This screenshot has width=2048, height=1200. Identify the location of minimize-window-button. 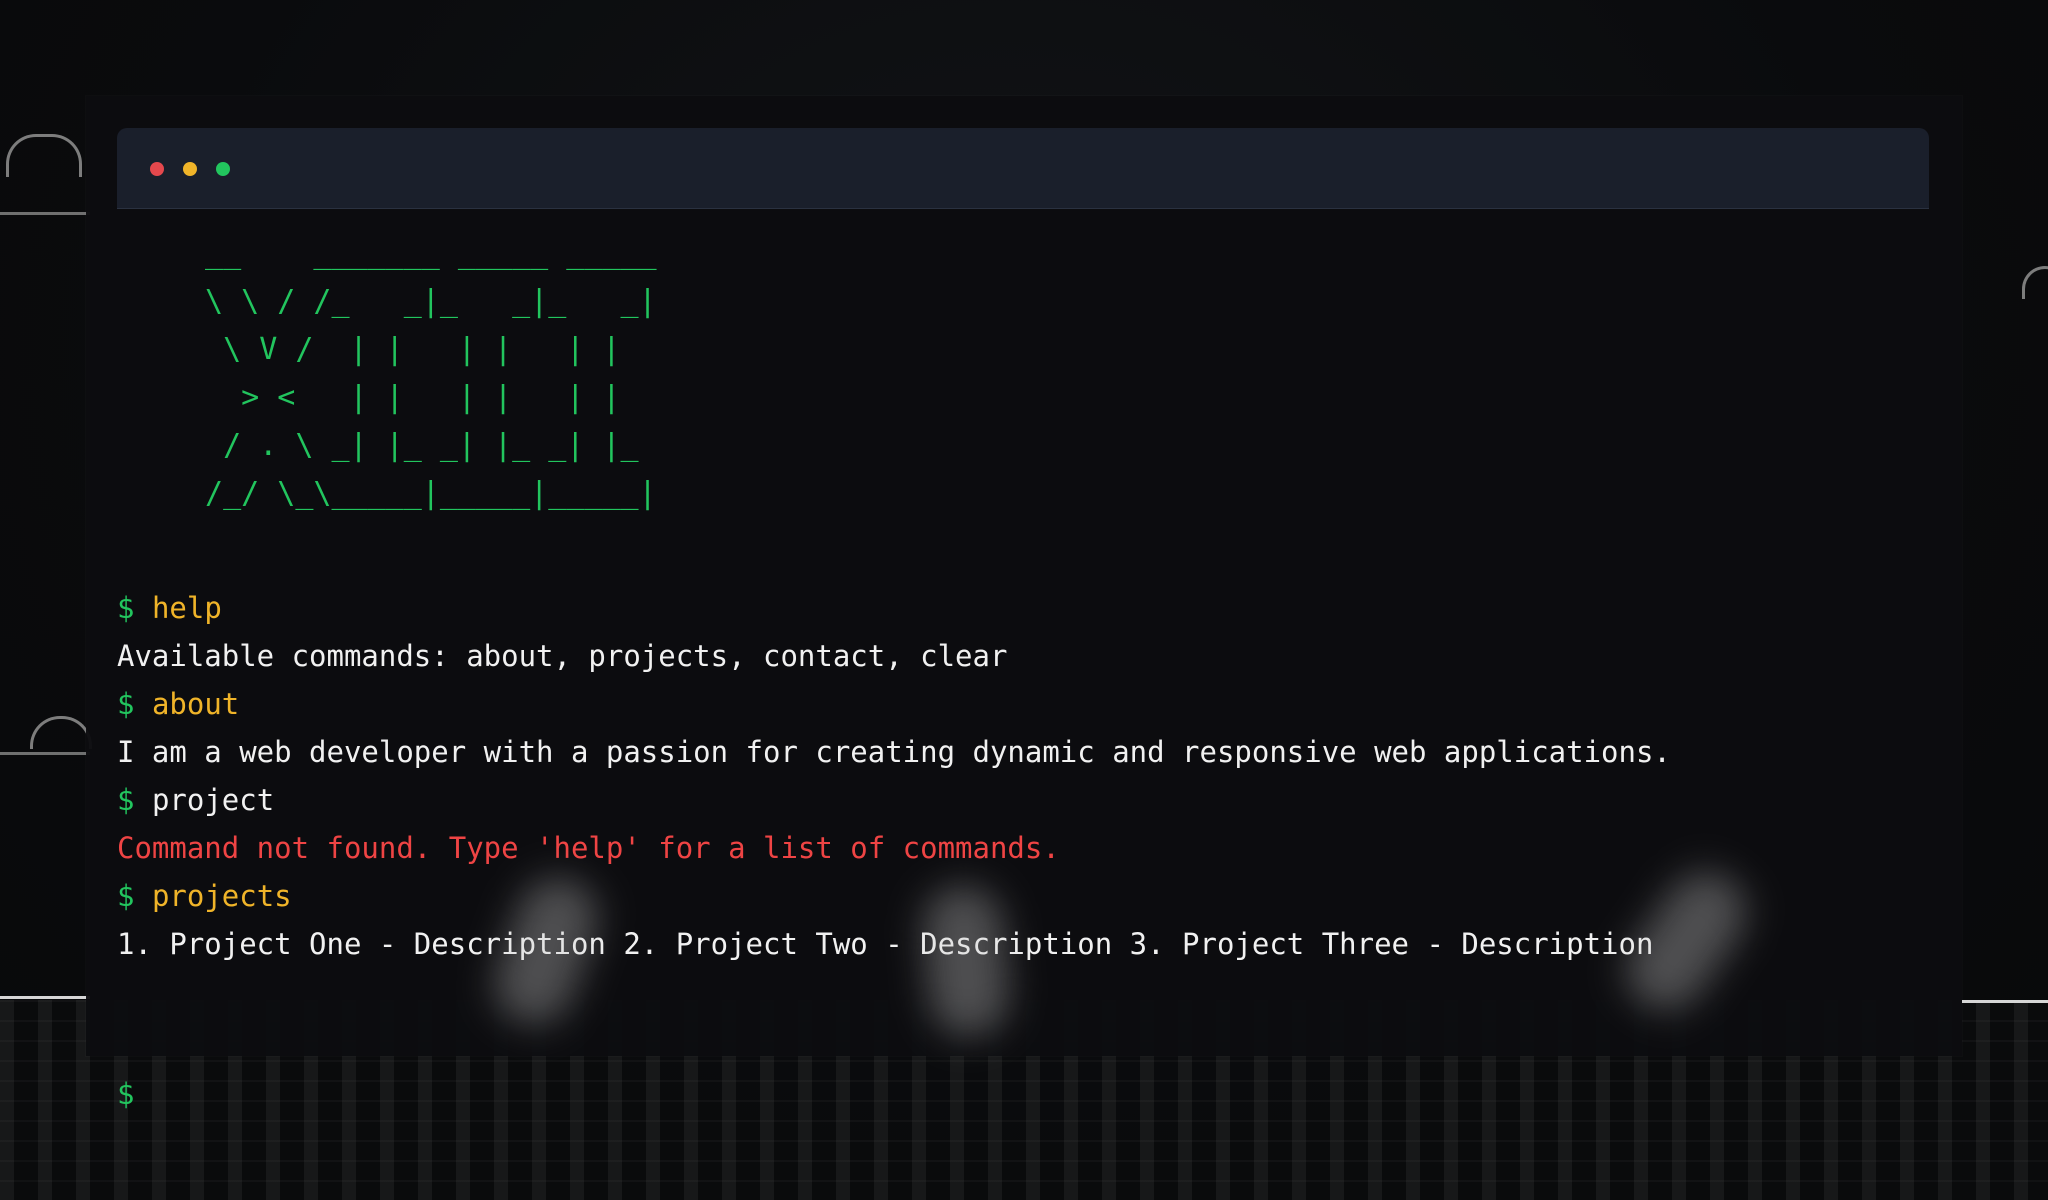
(190, 169).